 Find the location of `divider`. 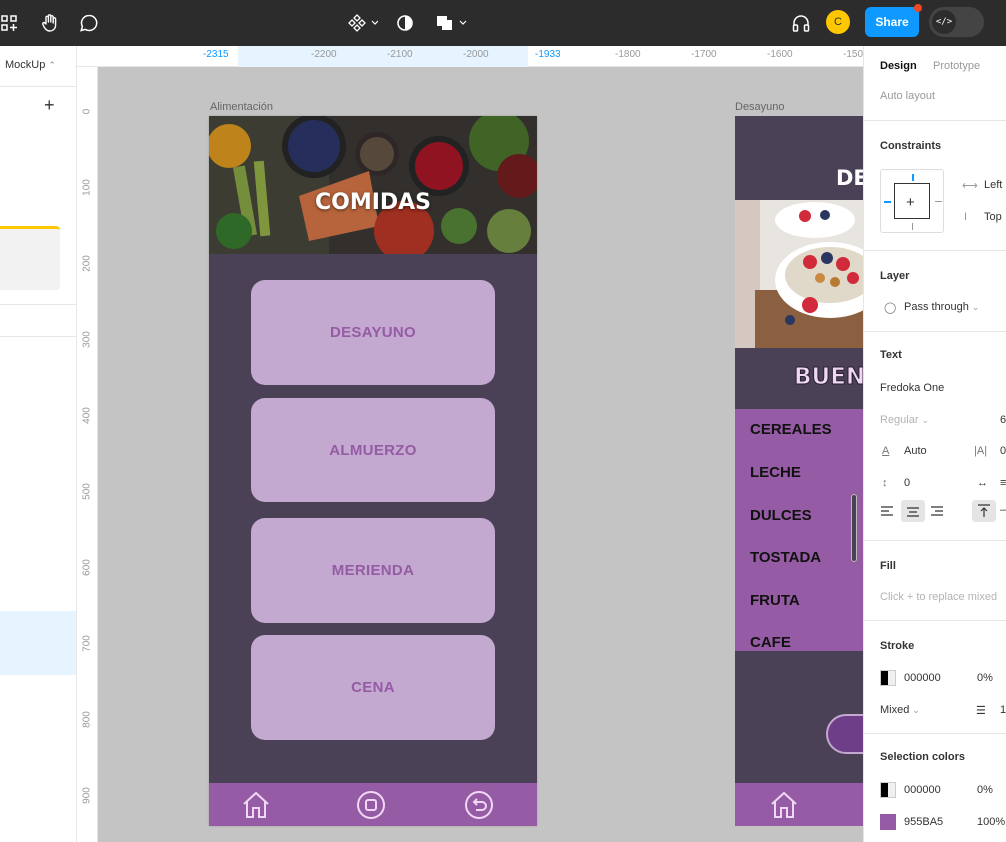

divider is located at coordinates (38, 86).